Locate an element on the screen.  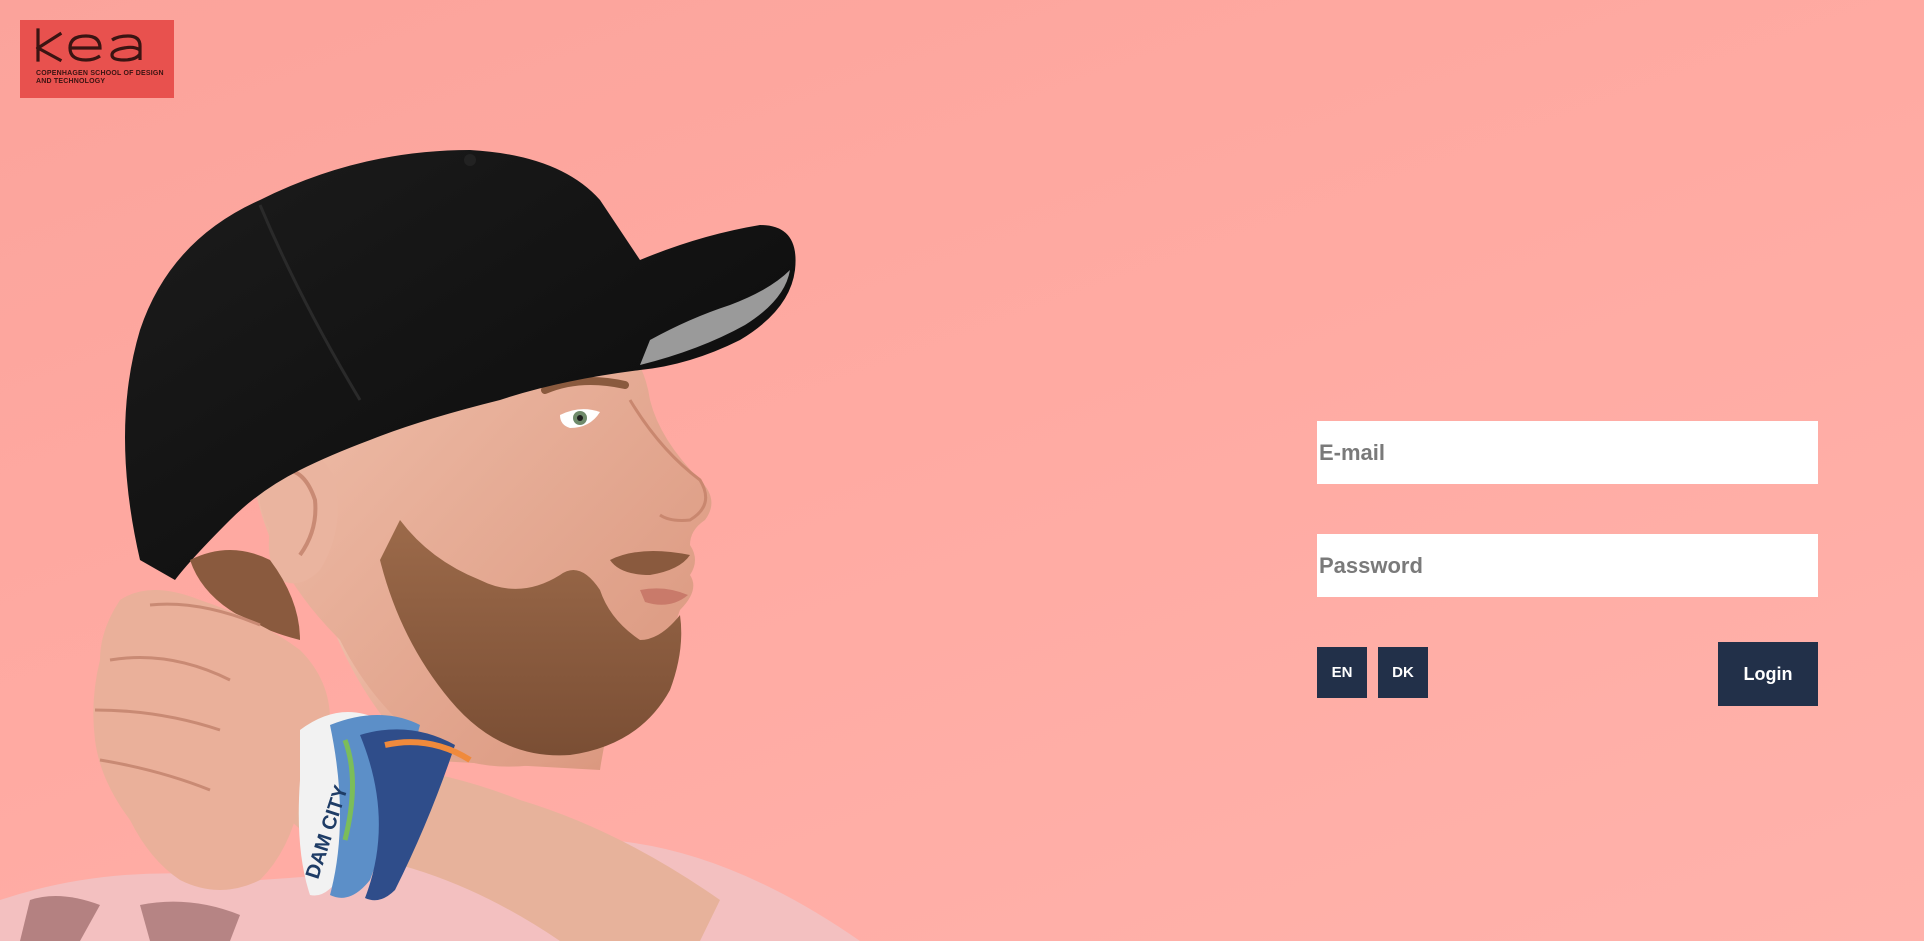
language-en-button: EN is located at coordinates (1342, 672).